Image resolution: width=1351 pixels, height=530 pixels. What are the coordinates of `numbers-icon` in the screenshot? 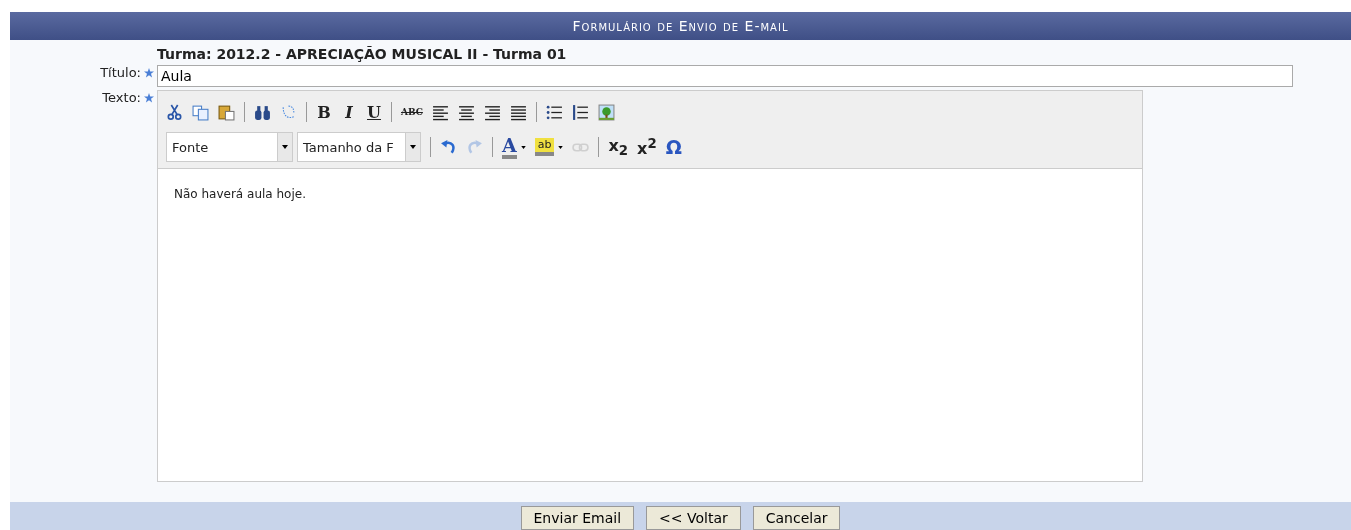 It's located at (580, 112).